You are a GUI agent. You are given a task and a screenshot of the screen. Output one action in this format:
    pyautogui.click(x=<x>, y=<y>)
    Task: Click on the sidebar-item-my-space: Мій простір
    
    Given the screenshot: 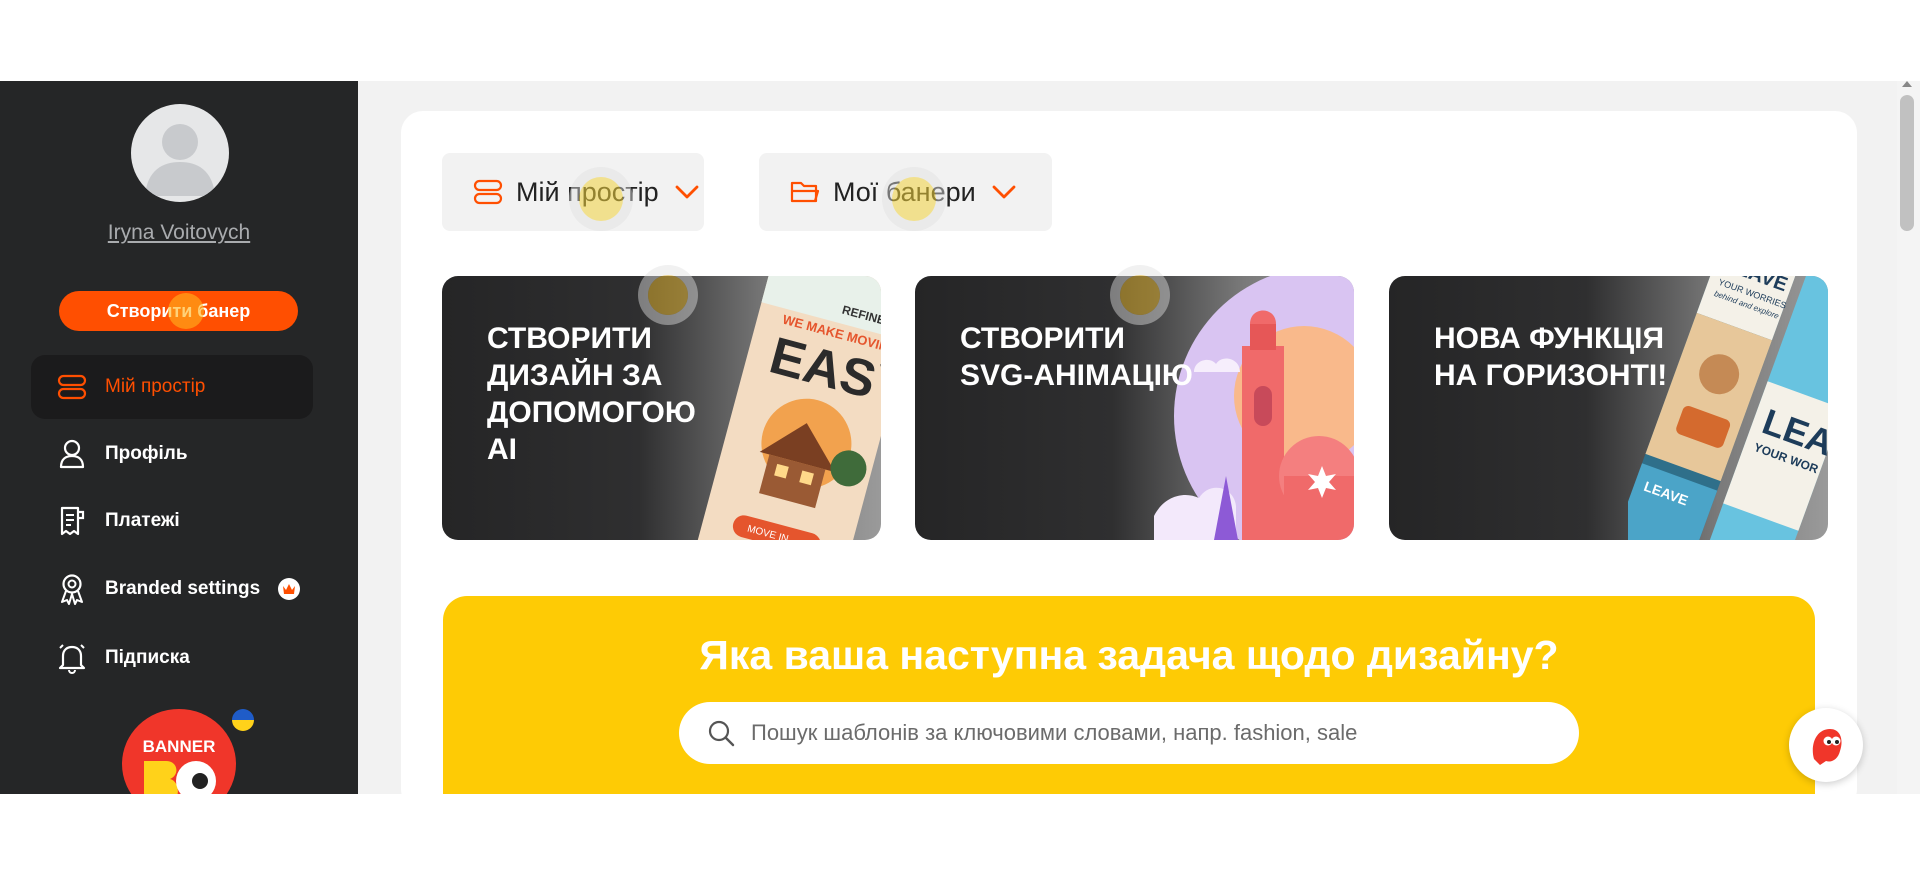 What is the action you would take?
    pyautogui.click(x=172, y=387)
    